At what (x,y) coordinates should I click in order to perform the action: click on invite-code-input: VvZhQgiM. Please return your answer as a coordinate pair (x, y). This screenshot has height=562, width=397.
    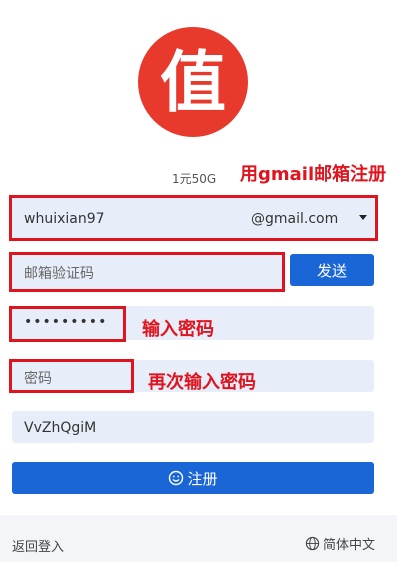
    Looking at the image, I should click on (60, 428).